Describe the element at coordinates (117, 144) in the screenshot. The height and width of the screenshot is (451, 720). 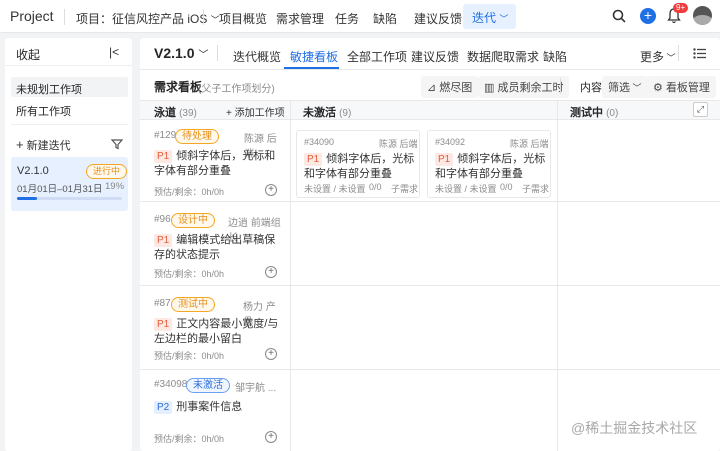
I see `filter-icon` at that location.